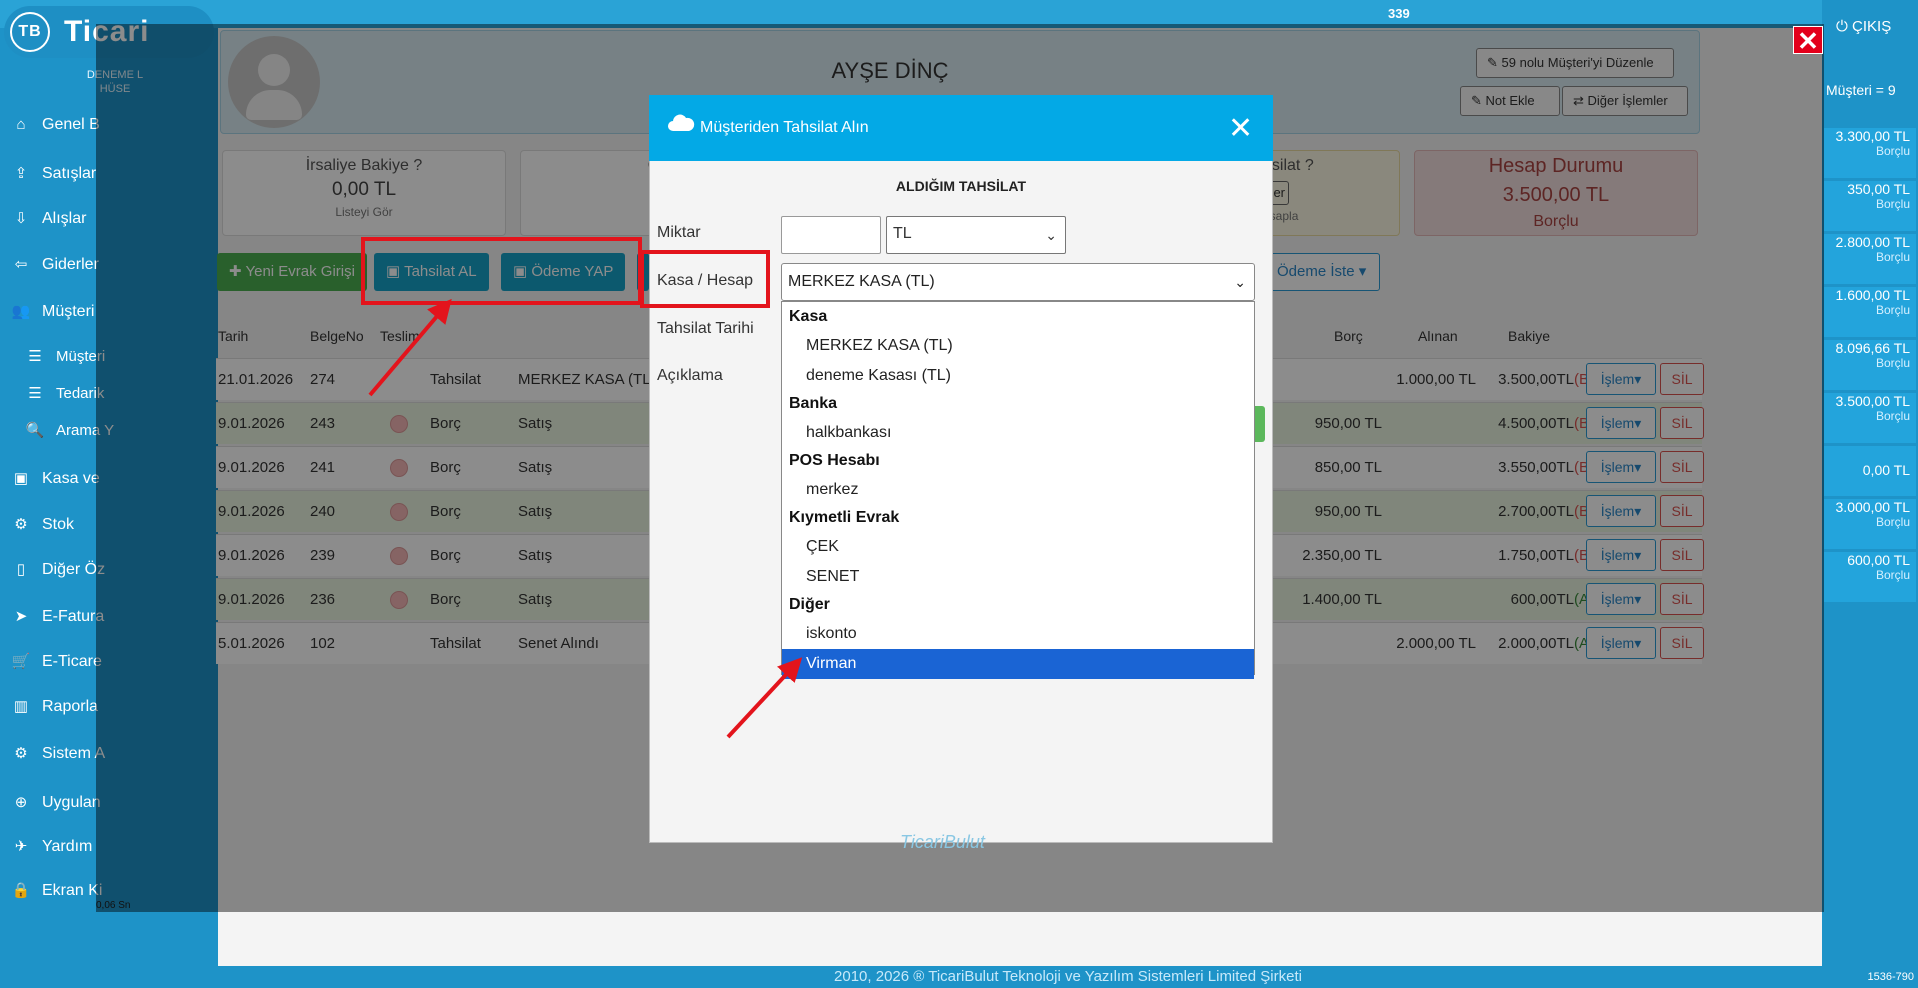  What do you see at coordinates (1872, 136) in the screenshot?
I see `right-panel-amount: 3.300,00 TL` at bounding box center [1872, 136].